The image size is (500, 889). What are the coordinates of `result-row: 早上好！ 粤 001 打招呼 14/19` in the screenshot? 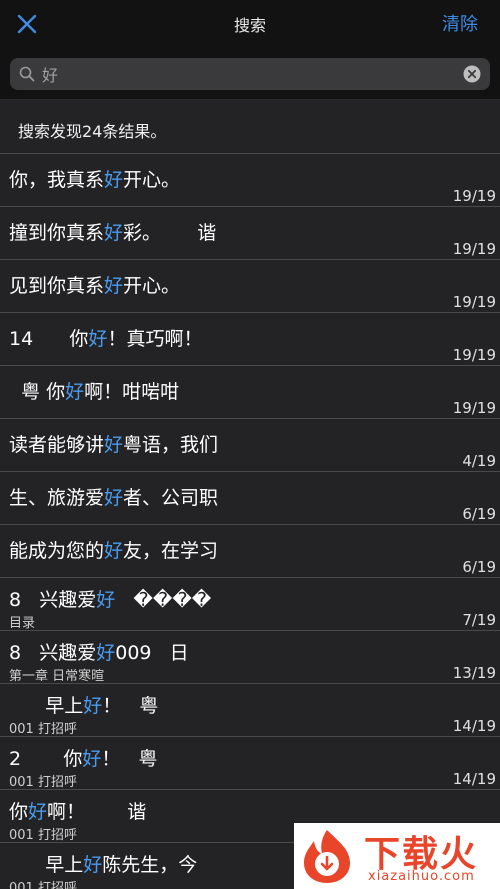 It's located at (250, 710).